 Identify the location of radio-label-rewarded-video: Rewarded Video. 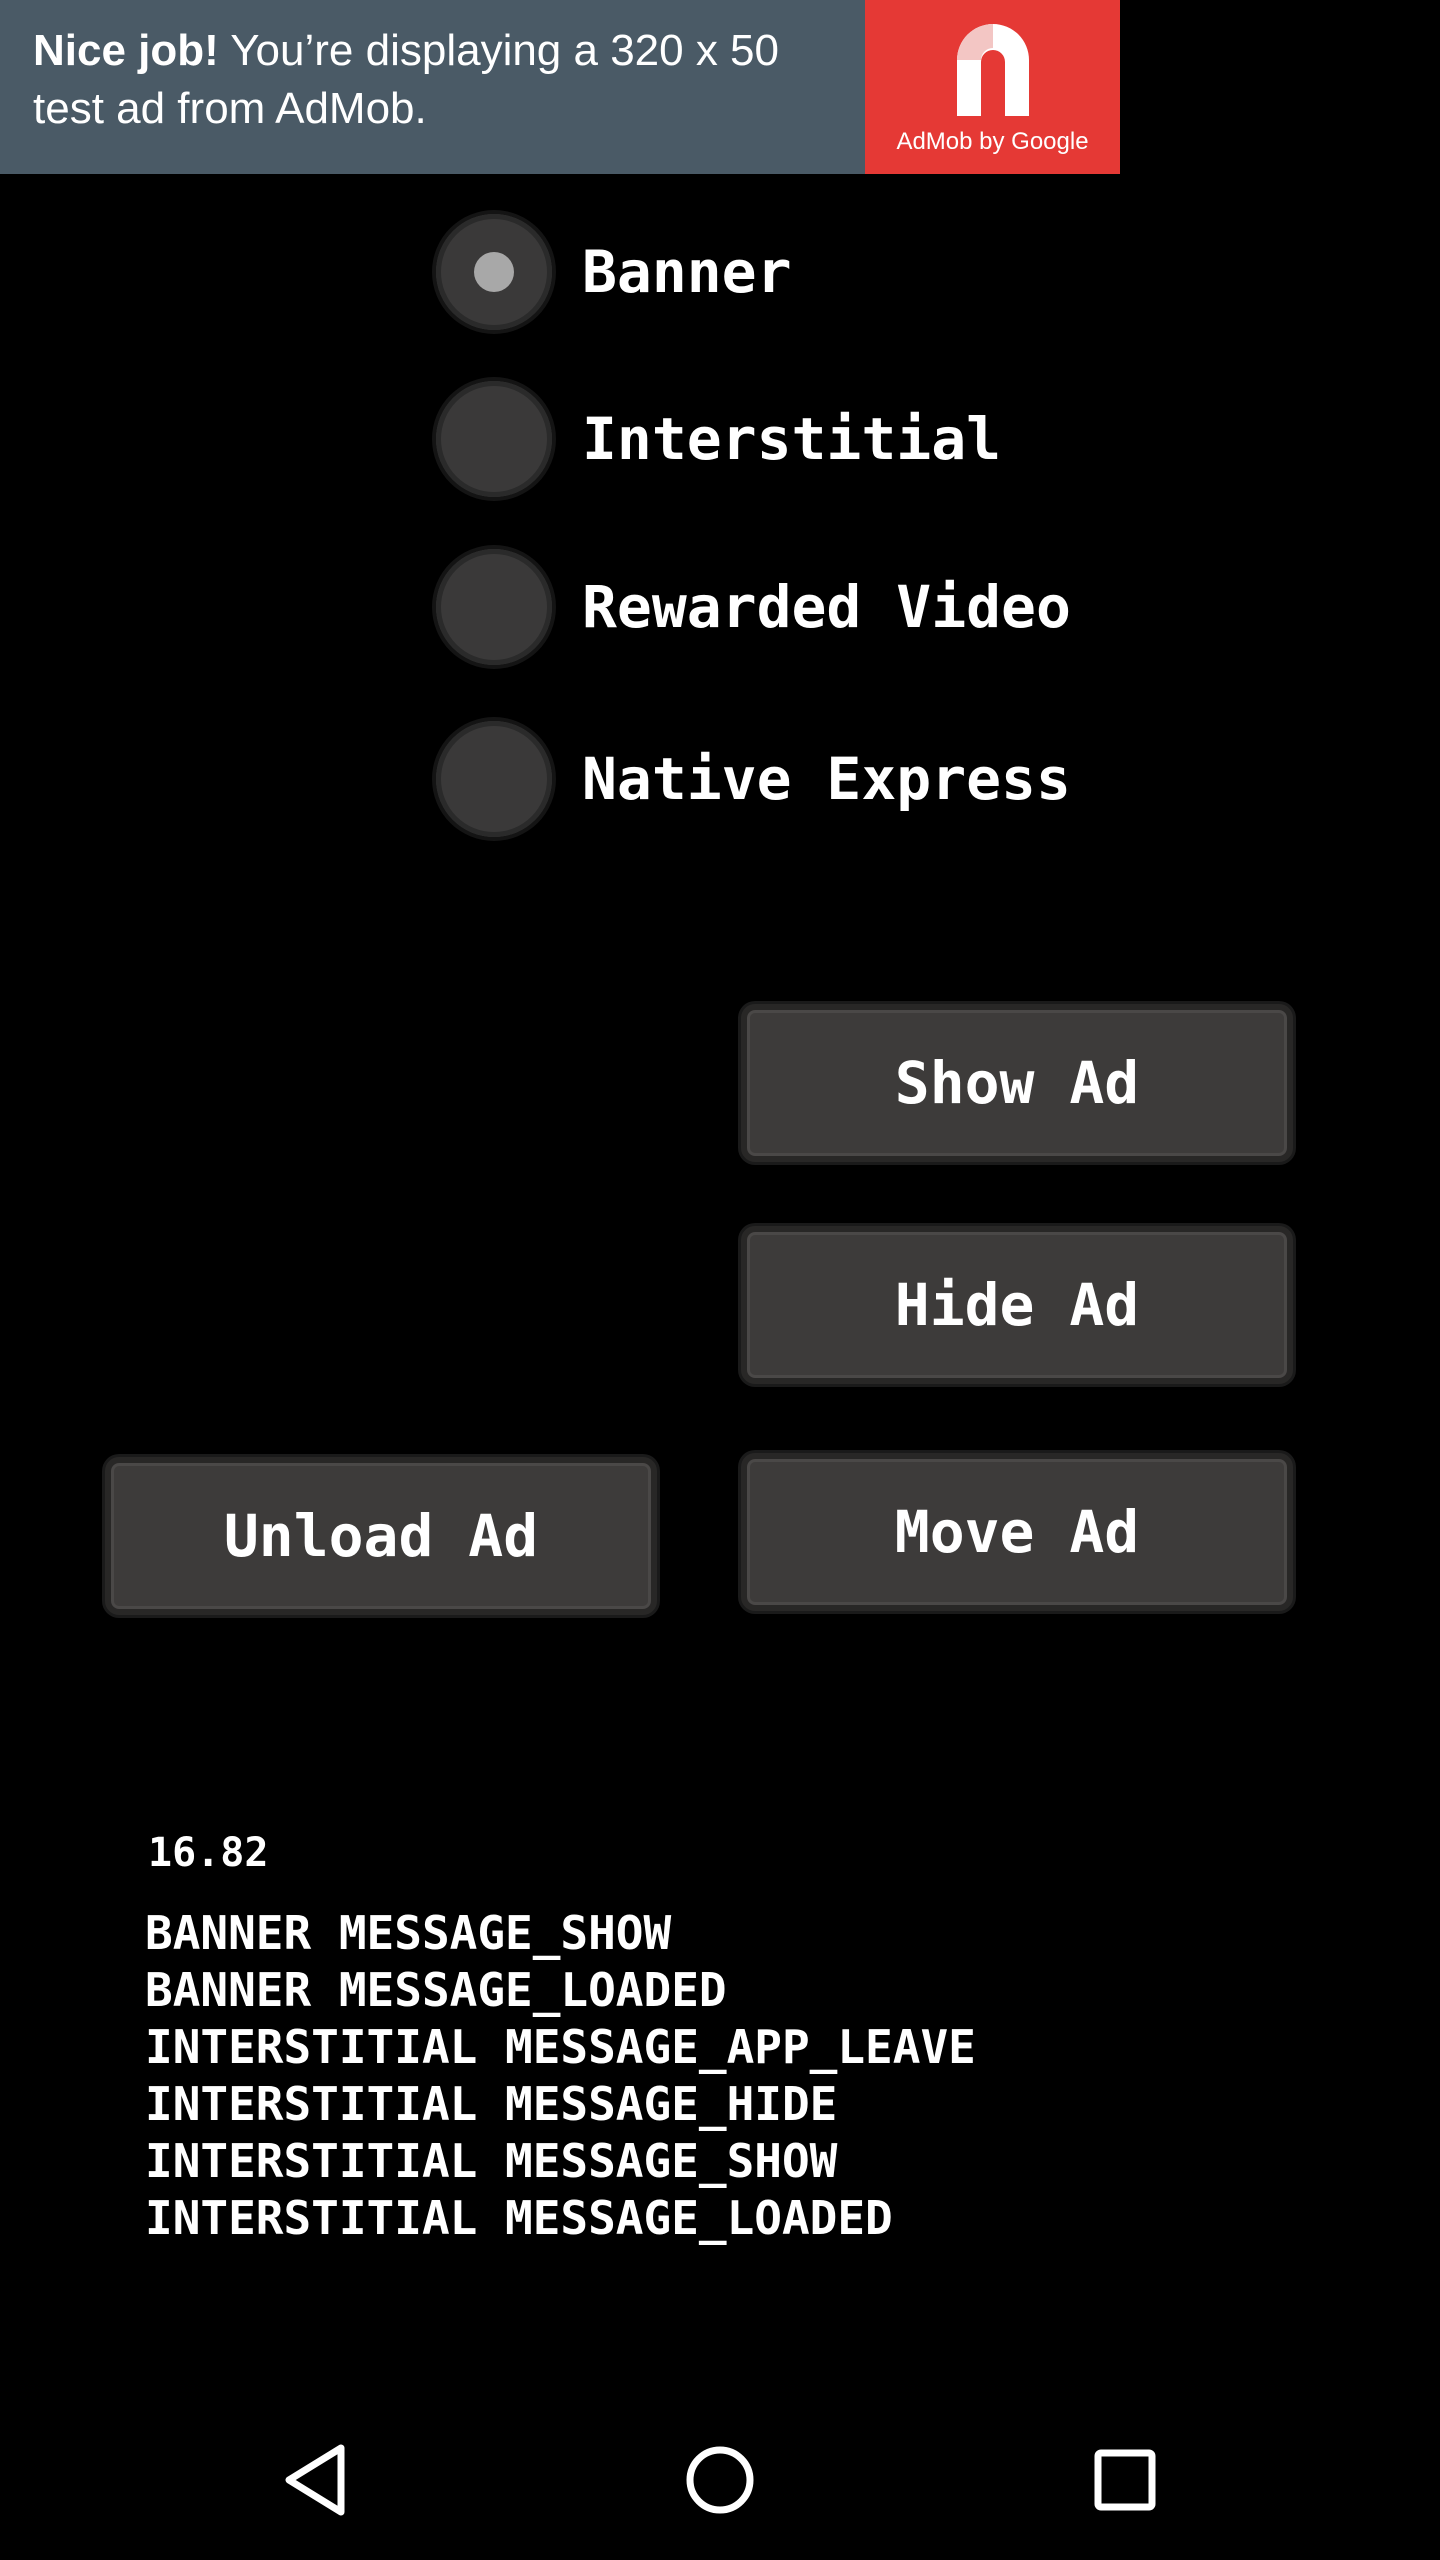
(826, 607).